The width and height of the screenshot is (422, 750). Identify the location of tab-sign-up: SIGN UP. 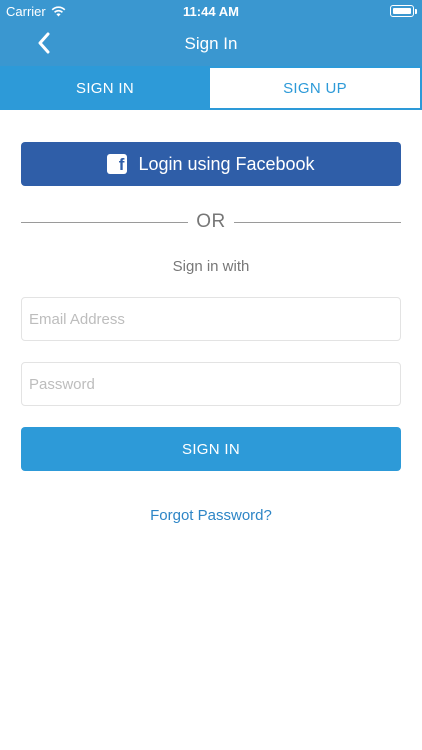
(316, 88).